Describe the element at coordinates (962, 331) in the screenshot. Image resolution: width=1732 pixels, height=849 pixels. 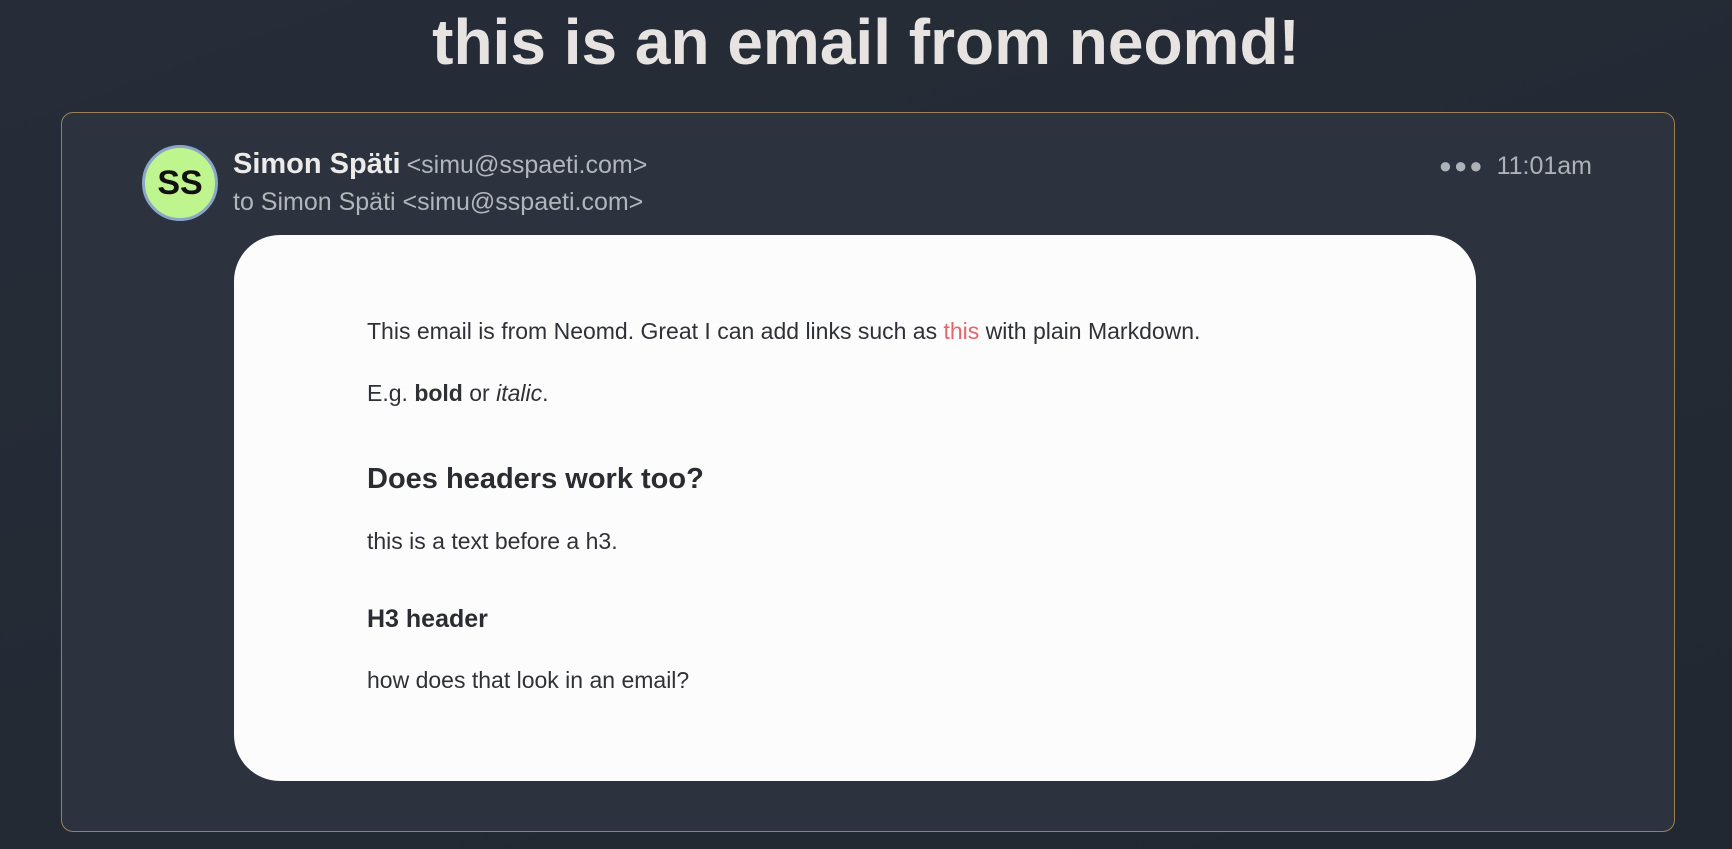
I see `body-link-this: this` at that location.